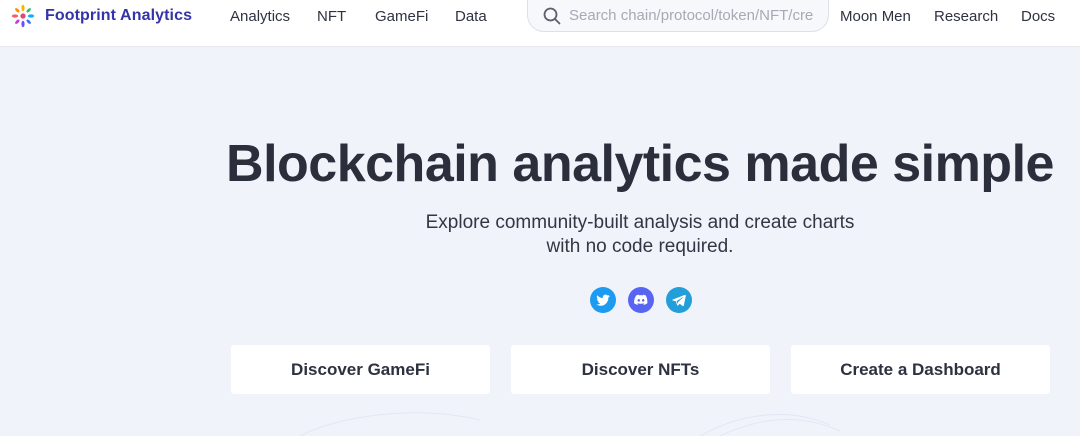 The width and height of the screenshot is (1080, 436). I want to click on discover-nfts-button: Discover NFTs, so click(640, 369).